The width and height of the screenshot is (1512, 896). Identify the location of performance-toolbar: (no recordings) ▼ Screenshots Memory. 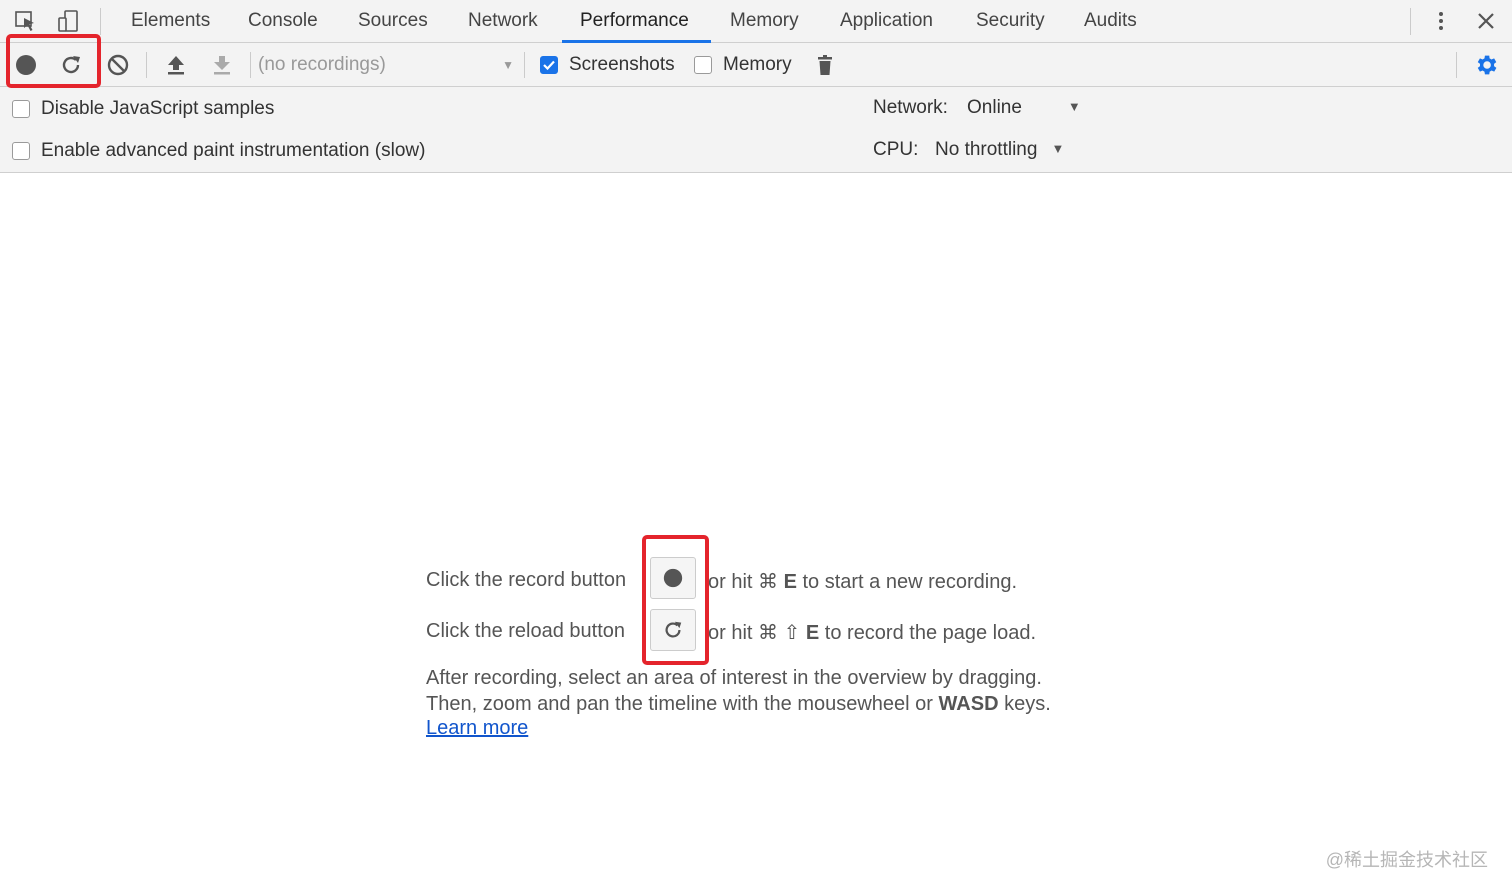
(756, 65).